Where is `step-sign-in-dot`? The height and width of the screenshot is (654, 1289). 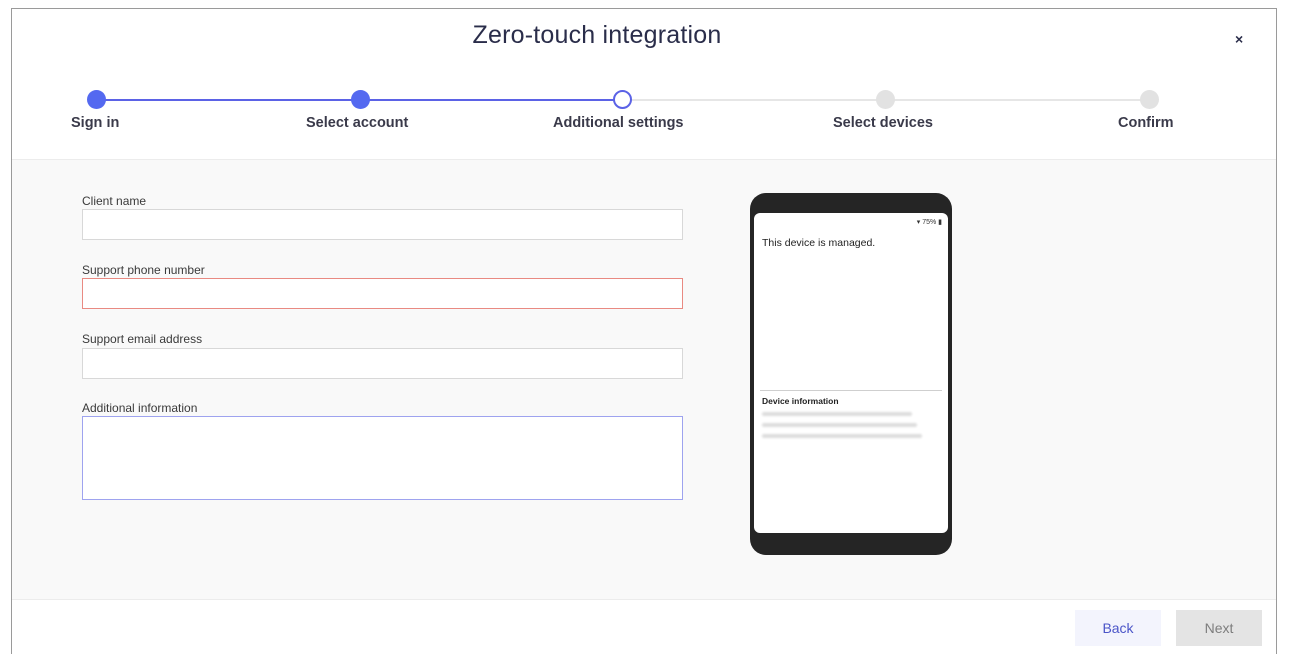
step-sign-in-dot is located at coordinates (96, 99).